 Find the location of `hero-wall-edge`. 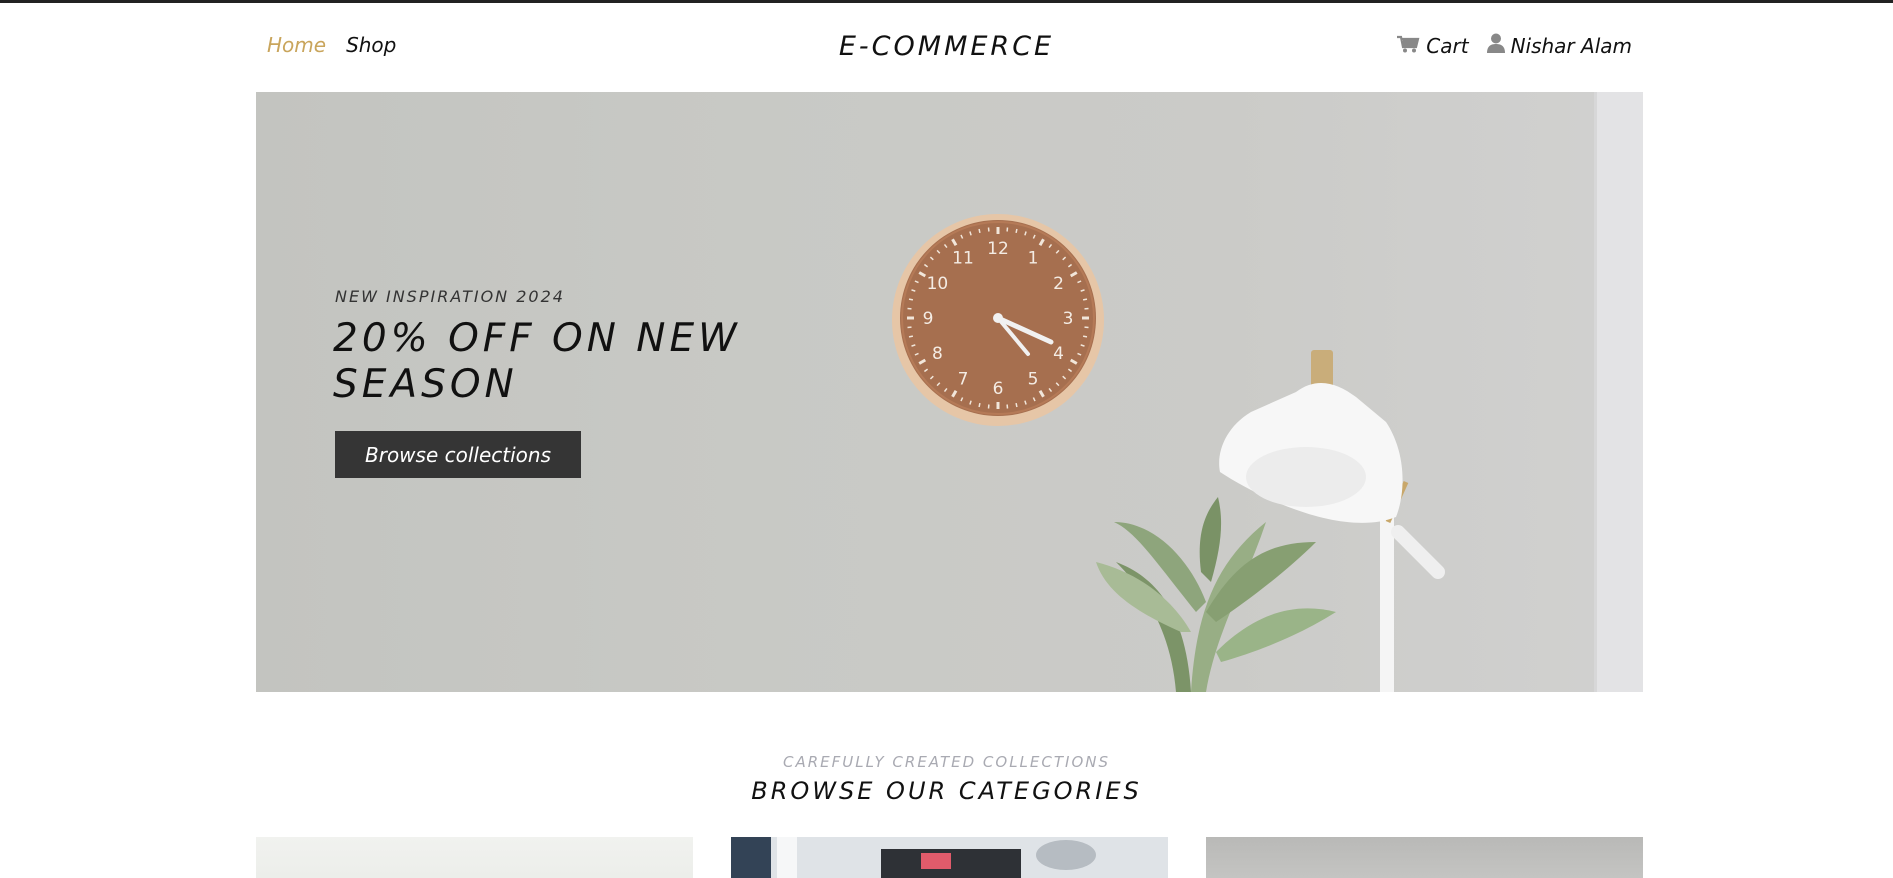

hero-wall-edge is located at coordinates (1618, 392).